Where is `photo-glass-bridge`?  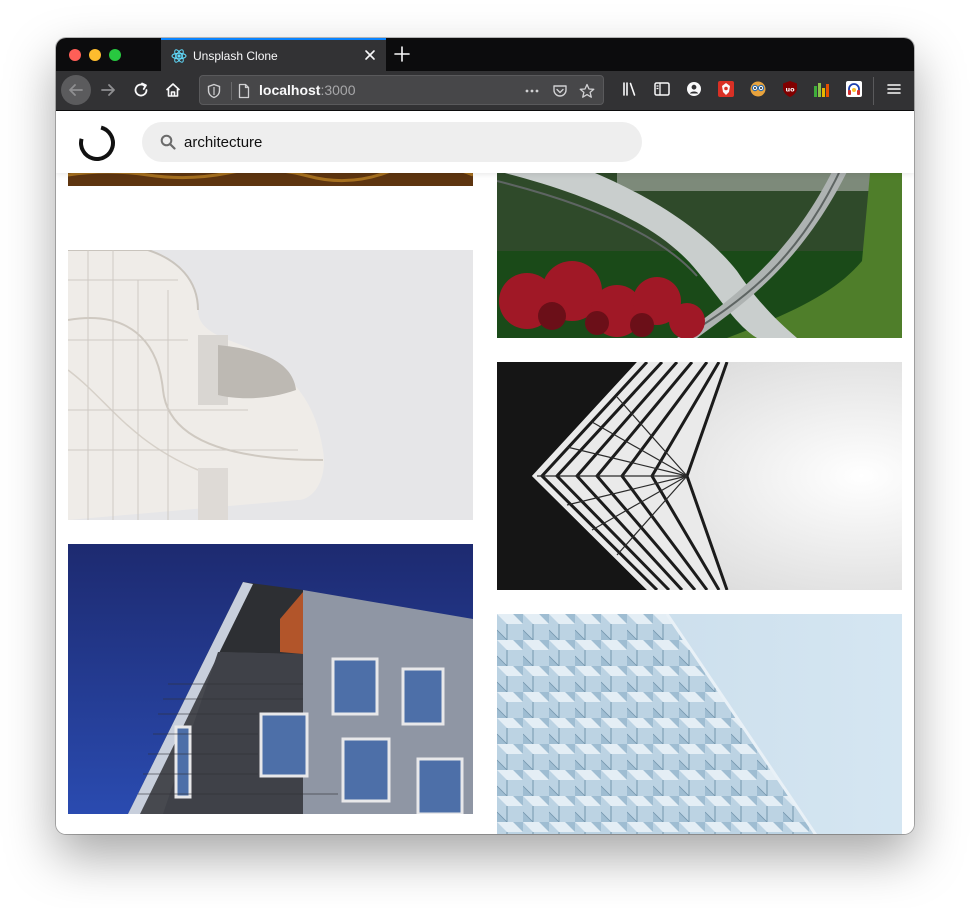
photo-glass-bridge is located at coordinates (699, 244).